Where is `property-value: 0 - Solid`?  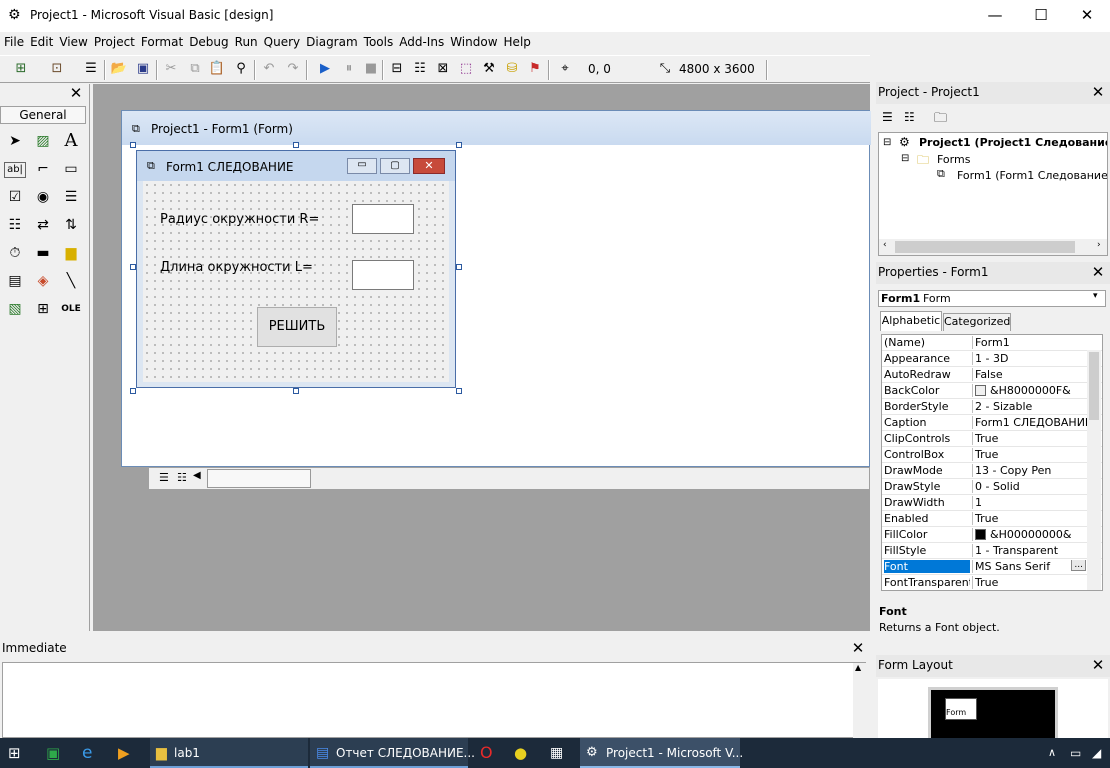
property-value: 0 - Solid is located at coordinates (1030, 486).